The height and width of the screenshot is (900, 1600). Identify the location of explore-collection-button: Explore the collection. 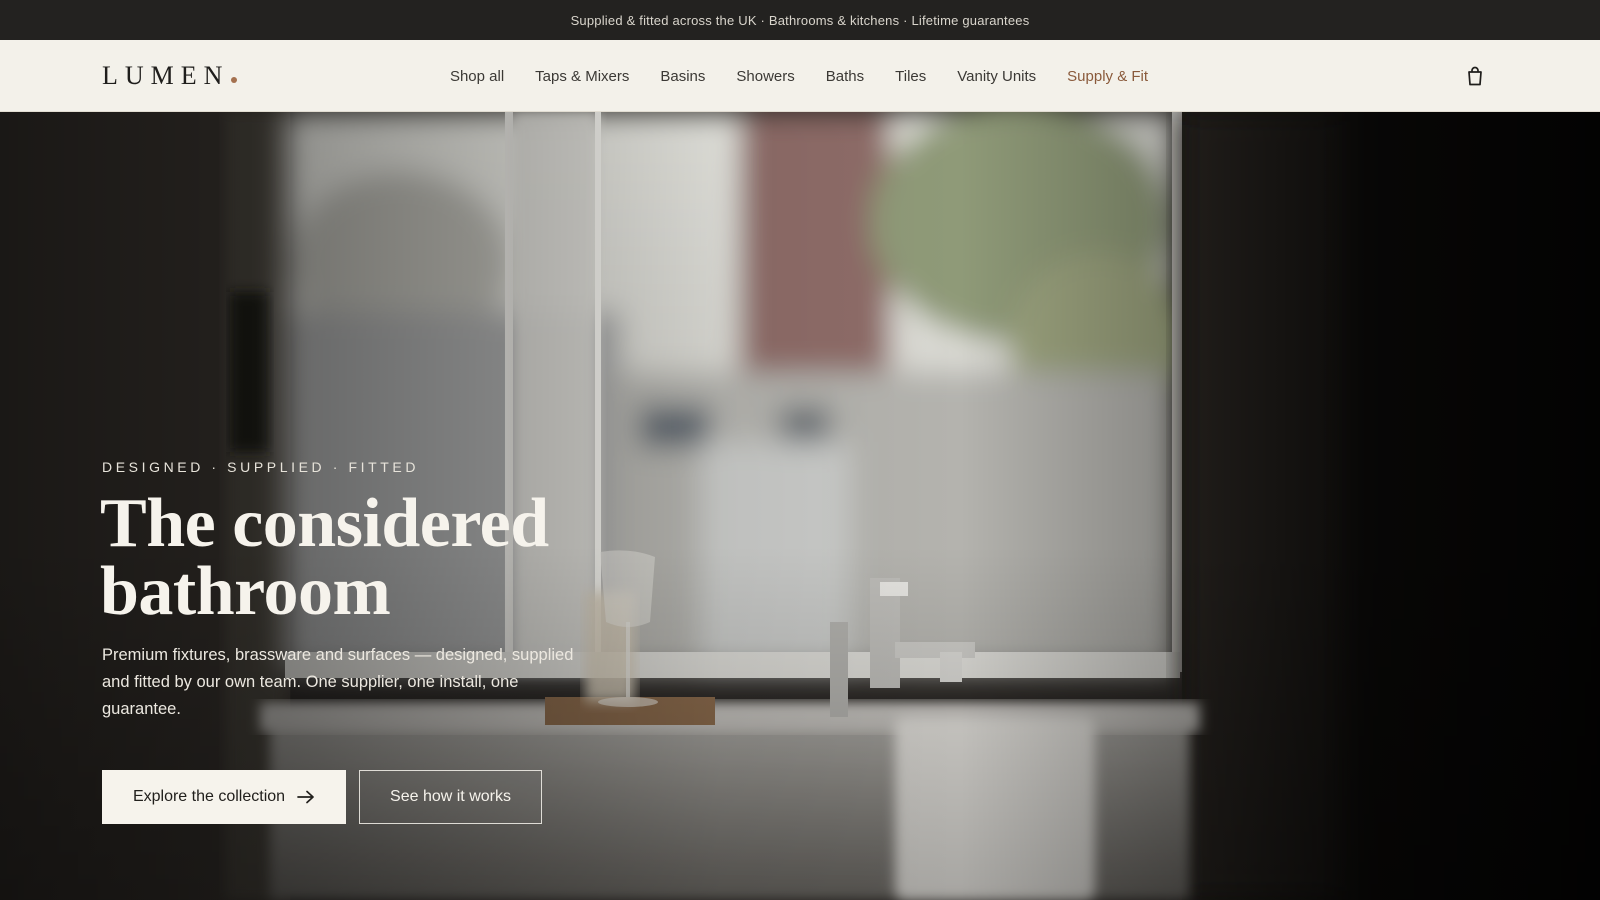
(224, 797).